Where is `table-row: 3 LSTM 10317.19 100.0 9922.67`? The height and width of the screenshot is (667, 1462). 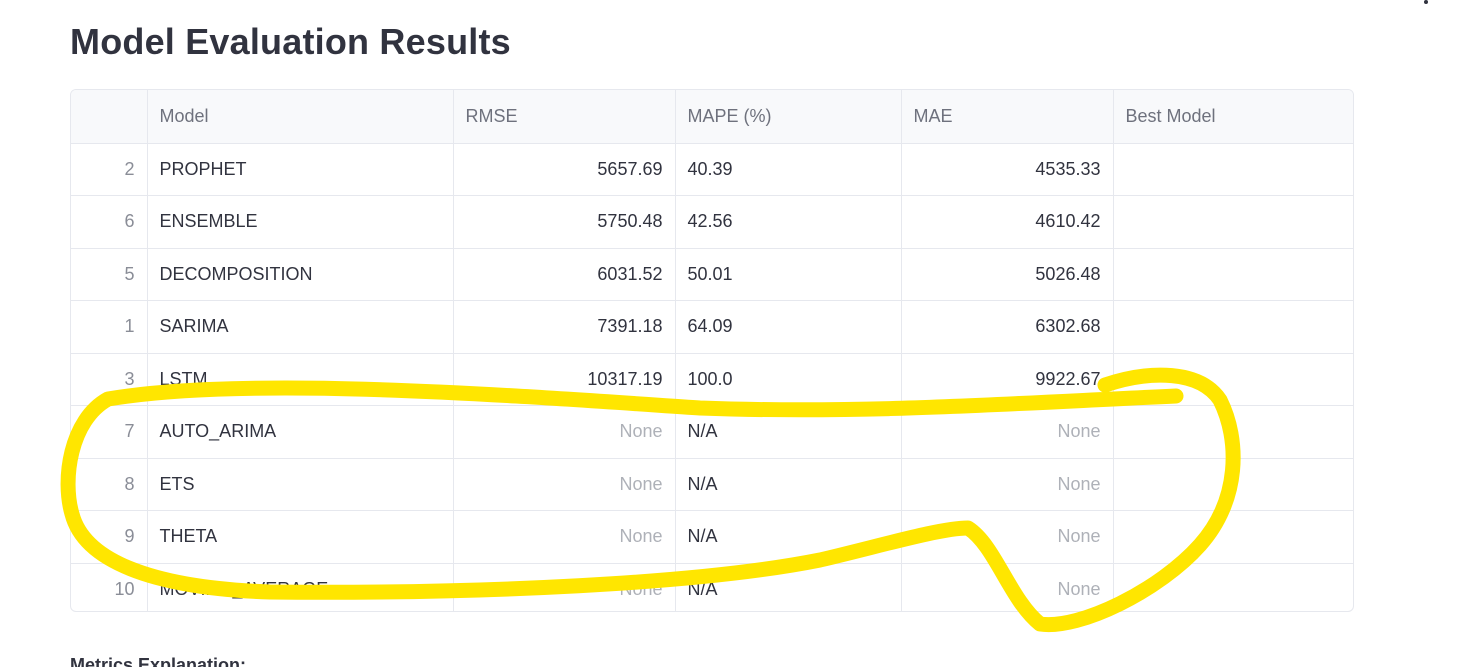 table-row: 3 LSTM 10317.19 100.0 9922.67 is located at coordinates (712, 379).